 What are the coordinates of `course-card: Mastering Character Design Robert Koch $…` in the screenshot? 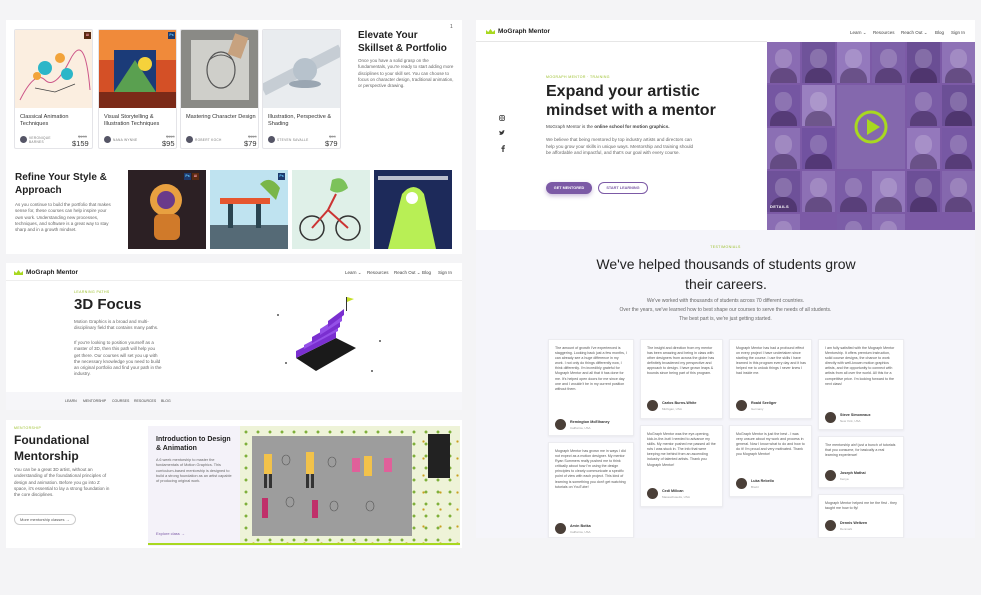 It's located at (219, 89).